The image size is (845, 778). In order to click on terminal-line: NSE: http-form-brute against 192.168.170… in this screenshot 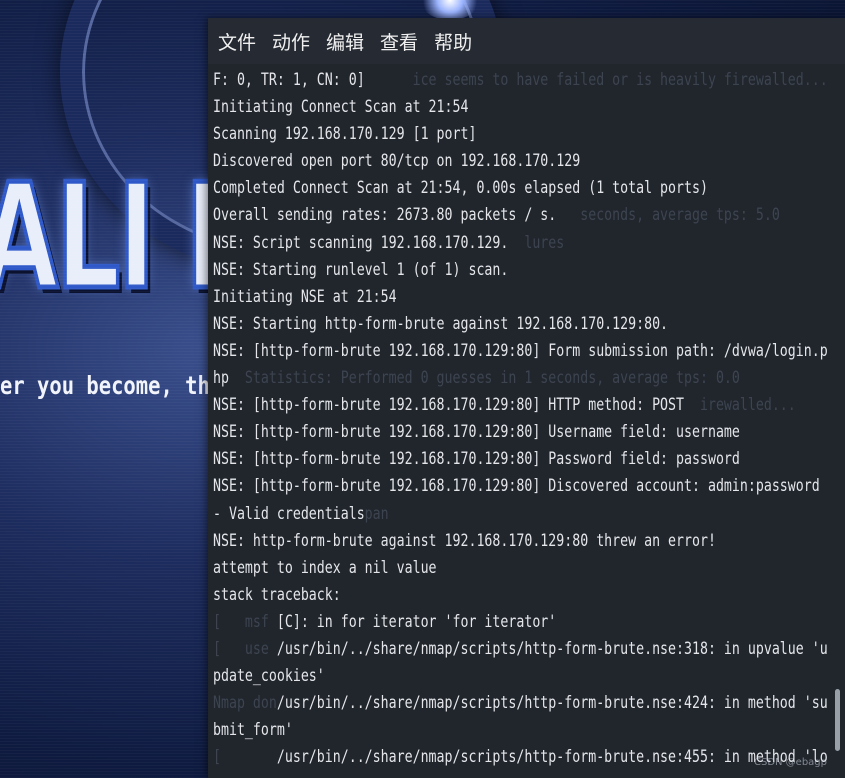, I will do `click(464, 540)`.